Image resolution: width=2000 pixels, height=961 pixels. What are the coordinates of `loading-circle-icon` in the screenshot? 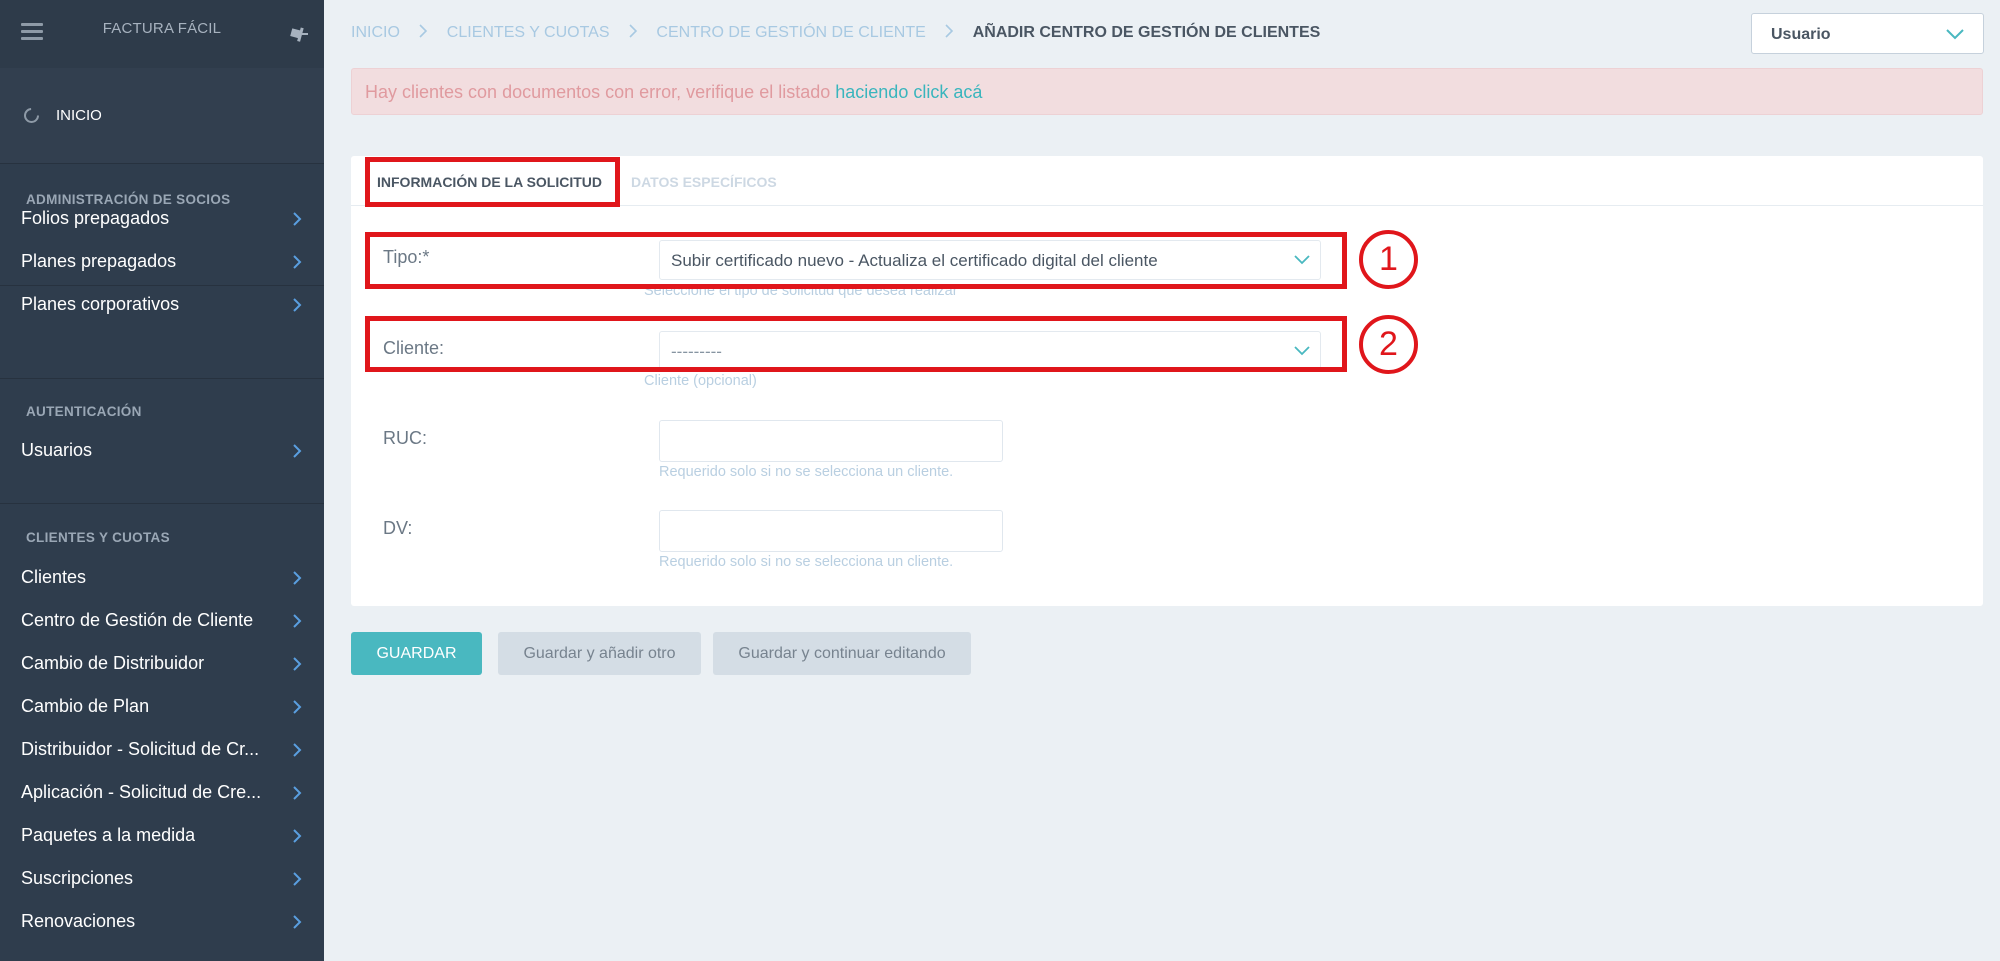 It's located at (31, 115).